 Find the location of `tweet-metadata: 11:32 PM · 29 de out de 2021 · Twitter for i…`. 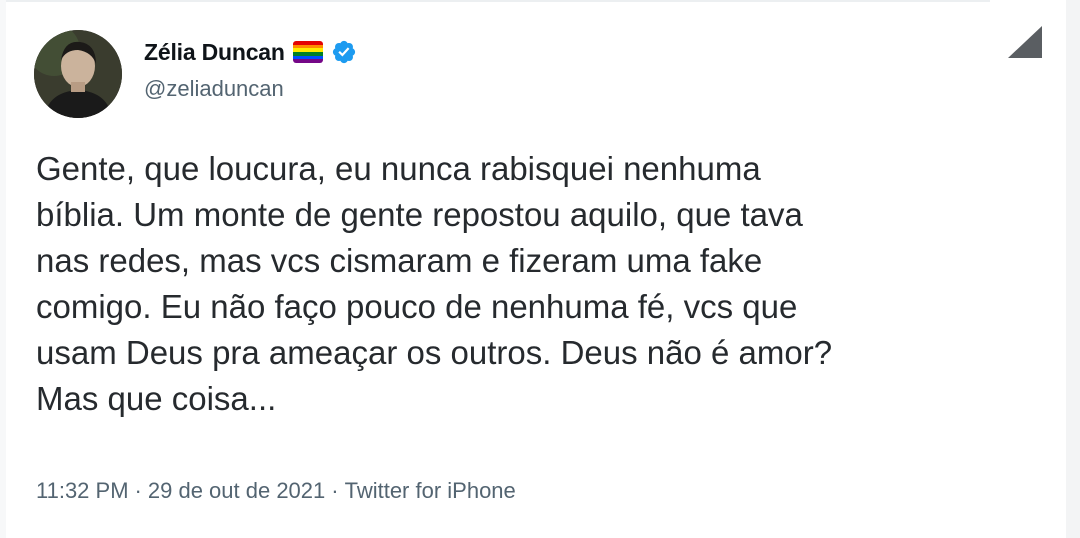

tweet-metadata: 11:32 PM · 29 de out de 2021 · Twitter for i… is located at coordinates (276, 491).